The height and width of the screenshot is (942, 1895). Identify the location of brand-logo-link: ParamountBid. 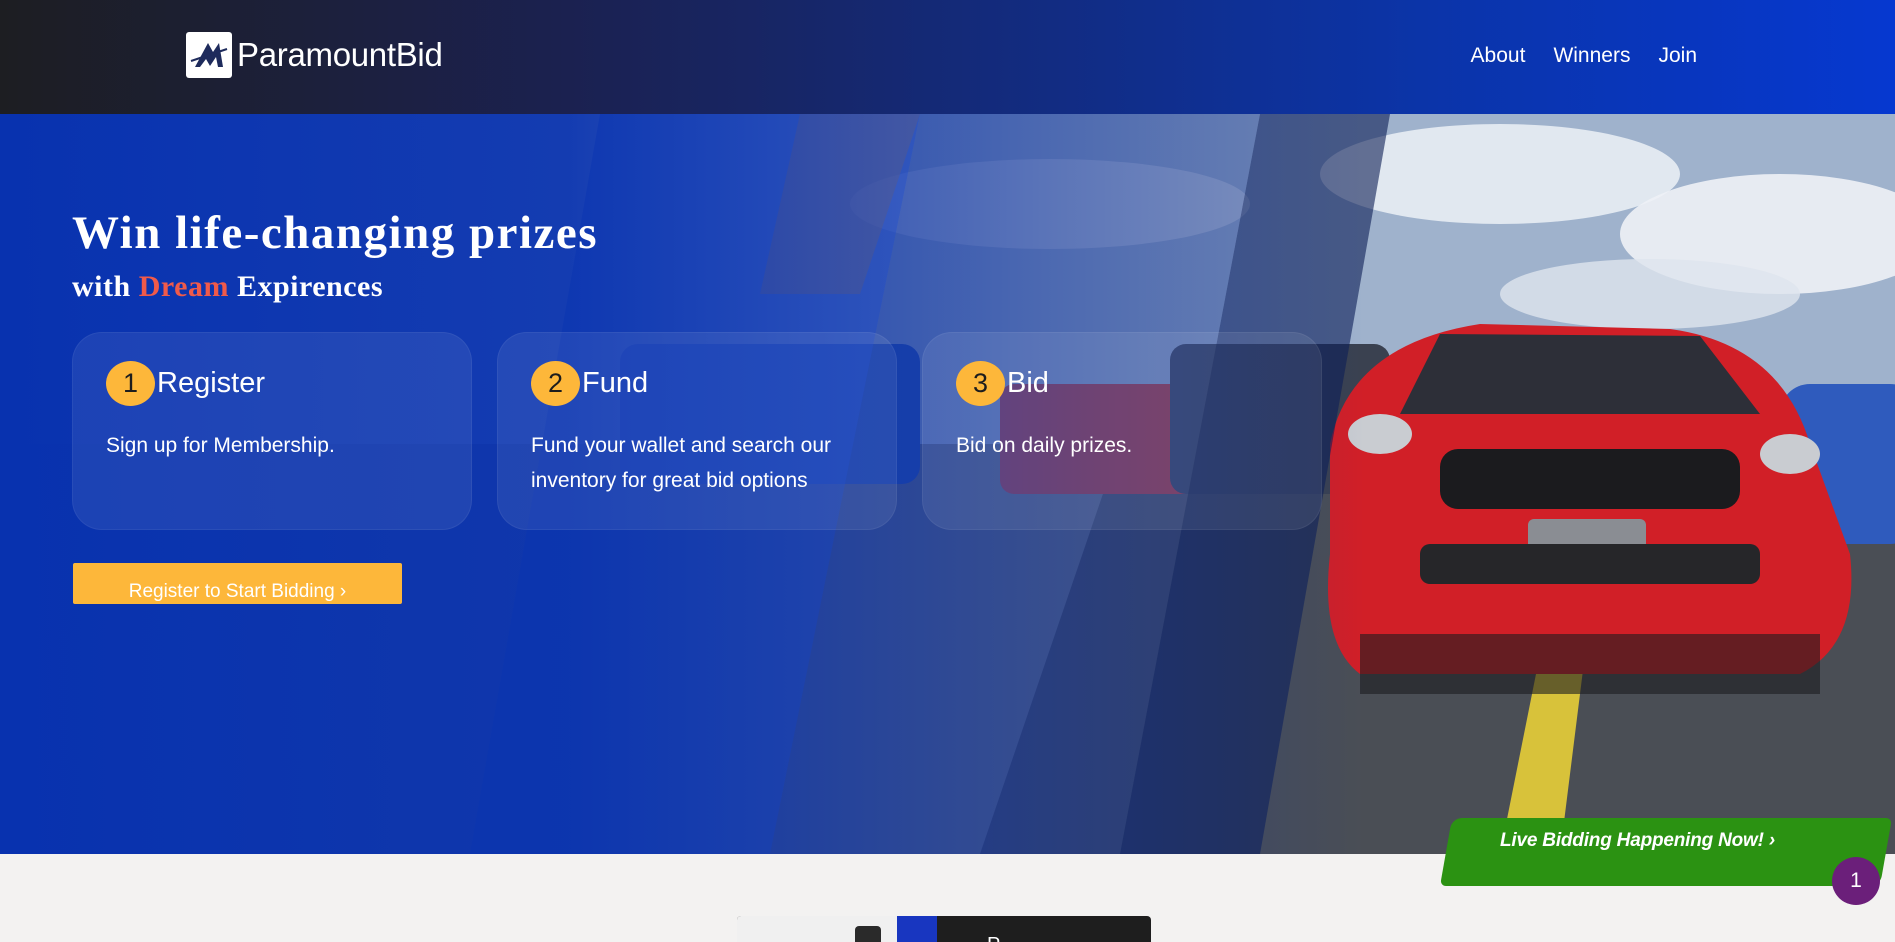
(314, 55).